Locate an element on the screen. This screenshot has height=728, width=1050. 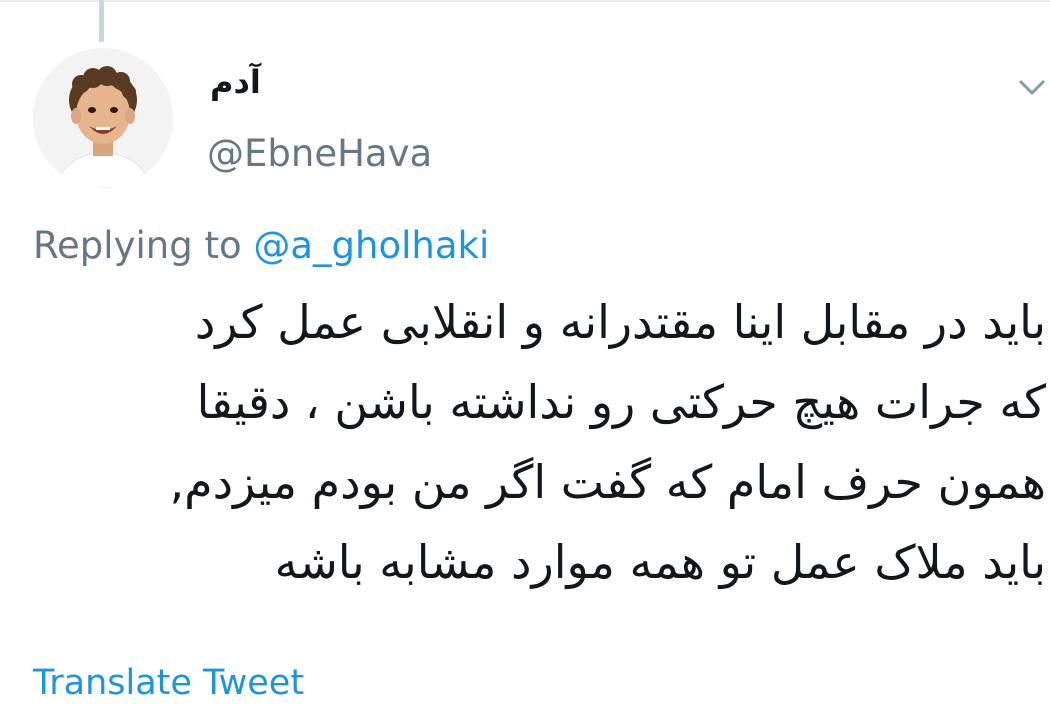
top-divider is located at coordinates (525, 1).